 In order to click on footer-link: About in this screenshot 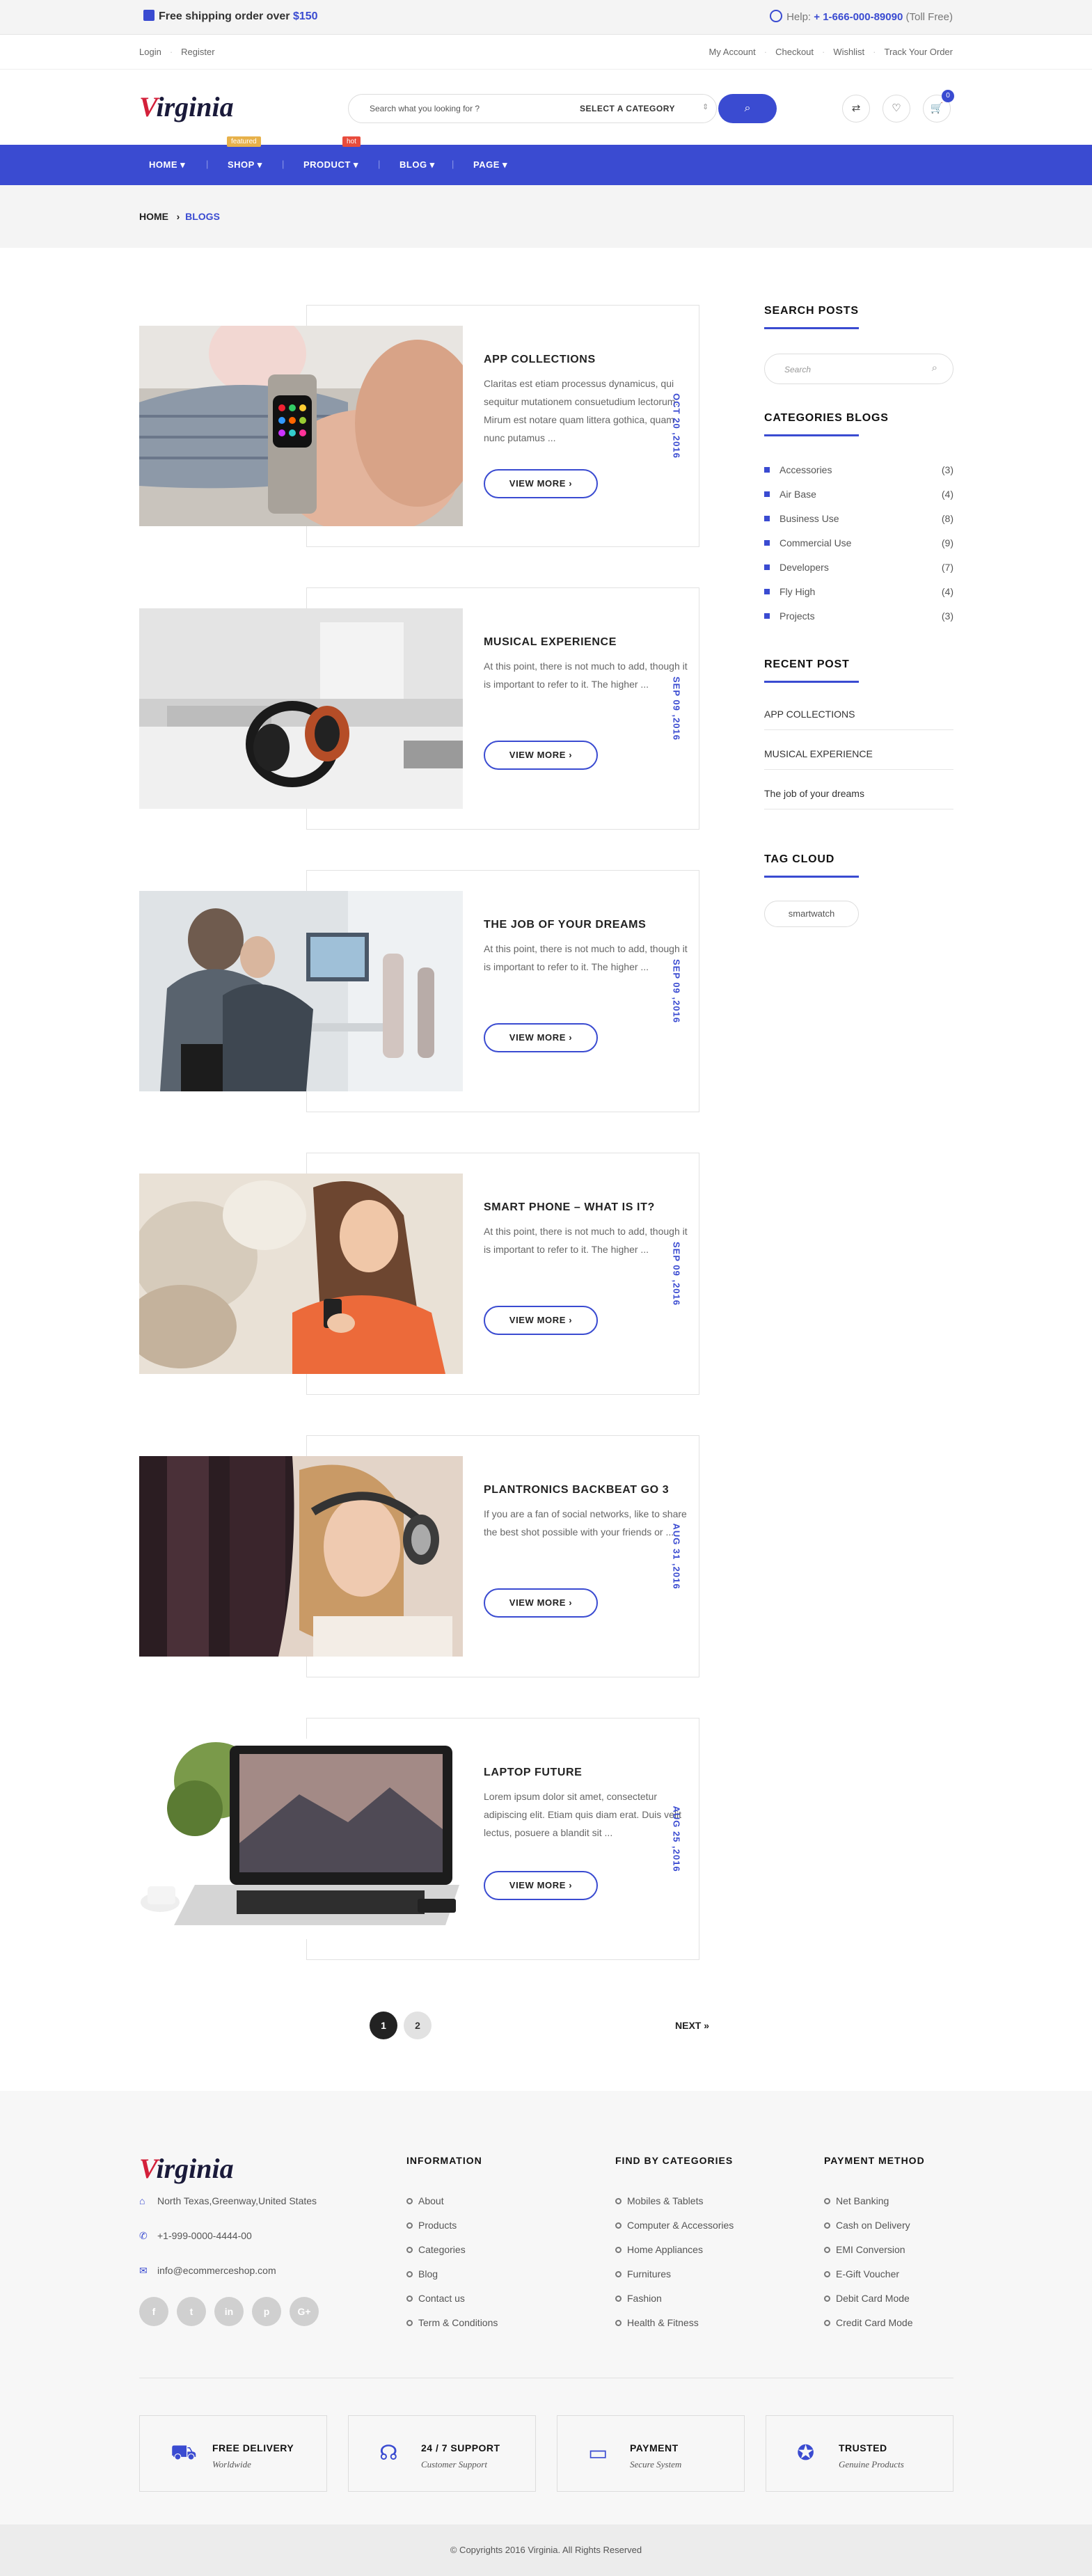, I will do `click(425, 2200)`.